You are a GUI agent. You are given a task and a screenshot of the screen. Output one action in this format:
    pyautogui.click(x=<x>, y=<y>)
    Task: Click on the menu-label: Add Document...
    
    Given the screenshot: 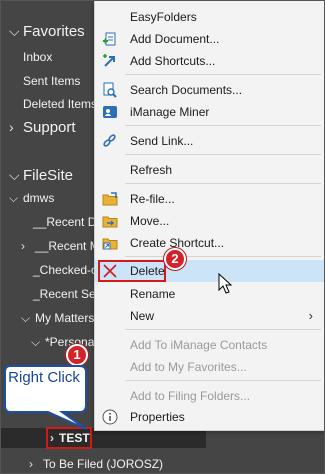 What is the action you would take?
    pyautogui.click(x=175, y=39)
    